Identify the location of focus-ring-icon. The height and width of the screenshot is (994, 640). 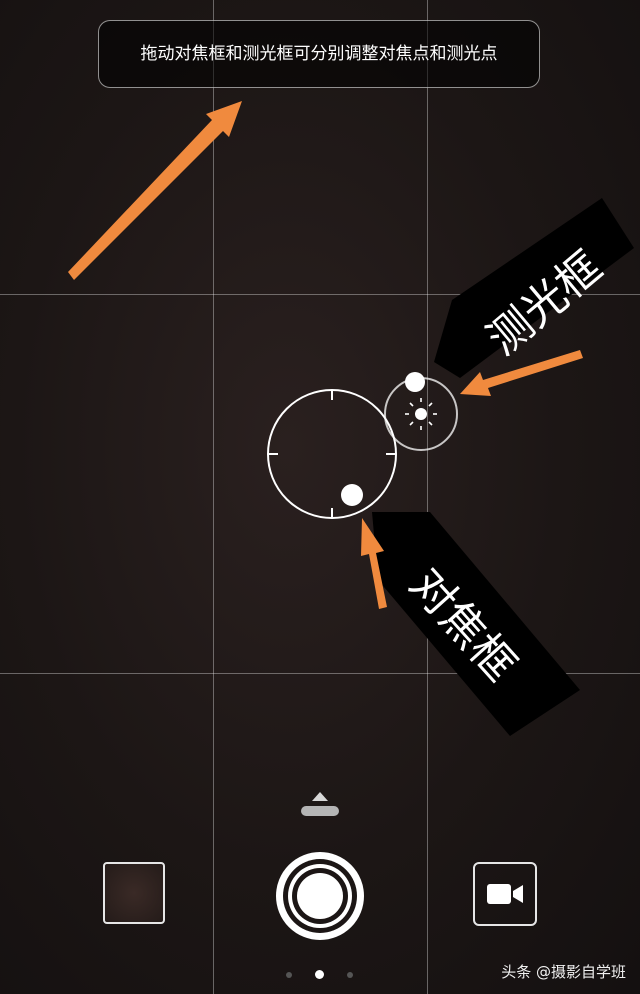
(332, 454).